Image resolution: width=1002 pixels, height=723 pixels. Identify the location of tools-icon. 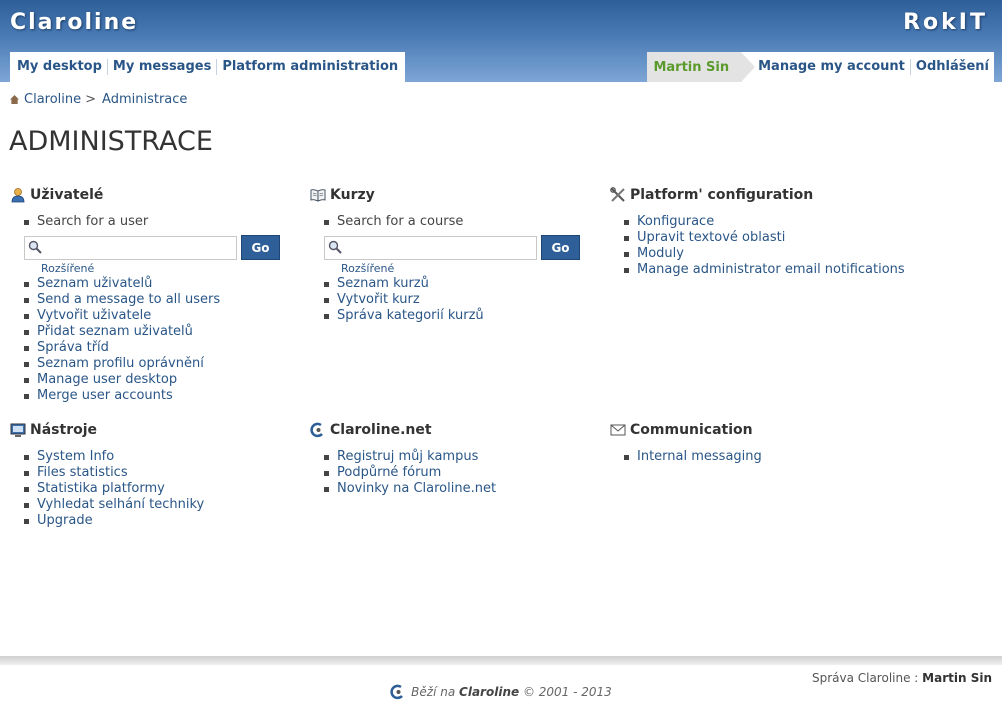
(617, 194).